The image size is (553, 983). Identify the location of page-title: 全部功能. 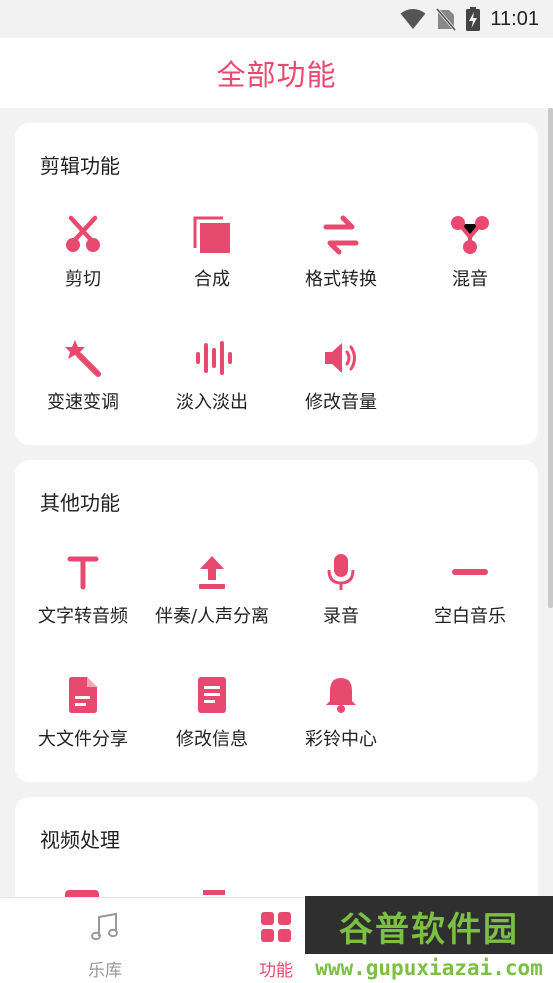
(276, 75).